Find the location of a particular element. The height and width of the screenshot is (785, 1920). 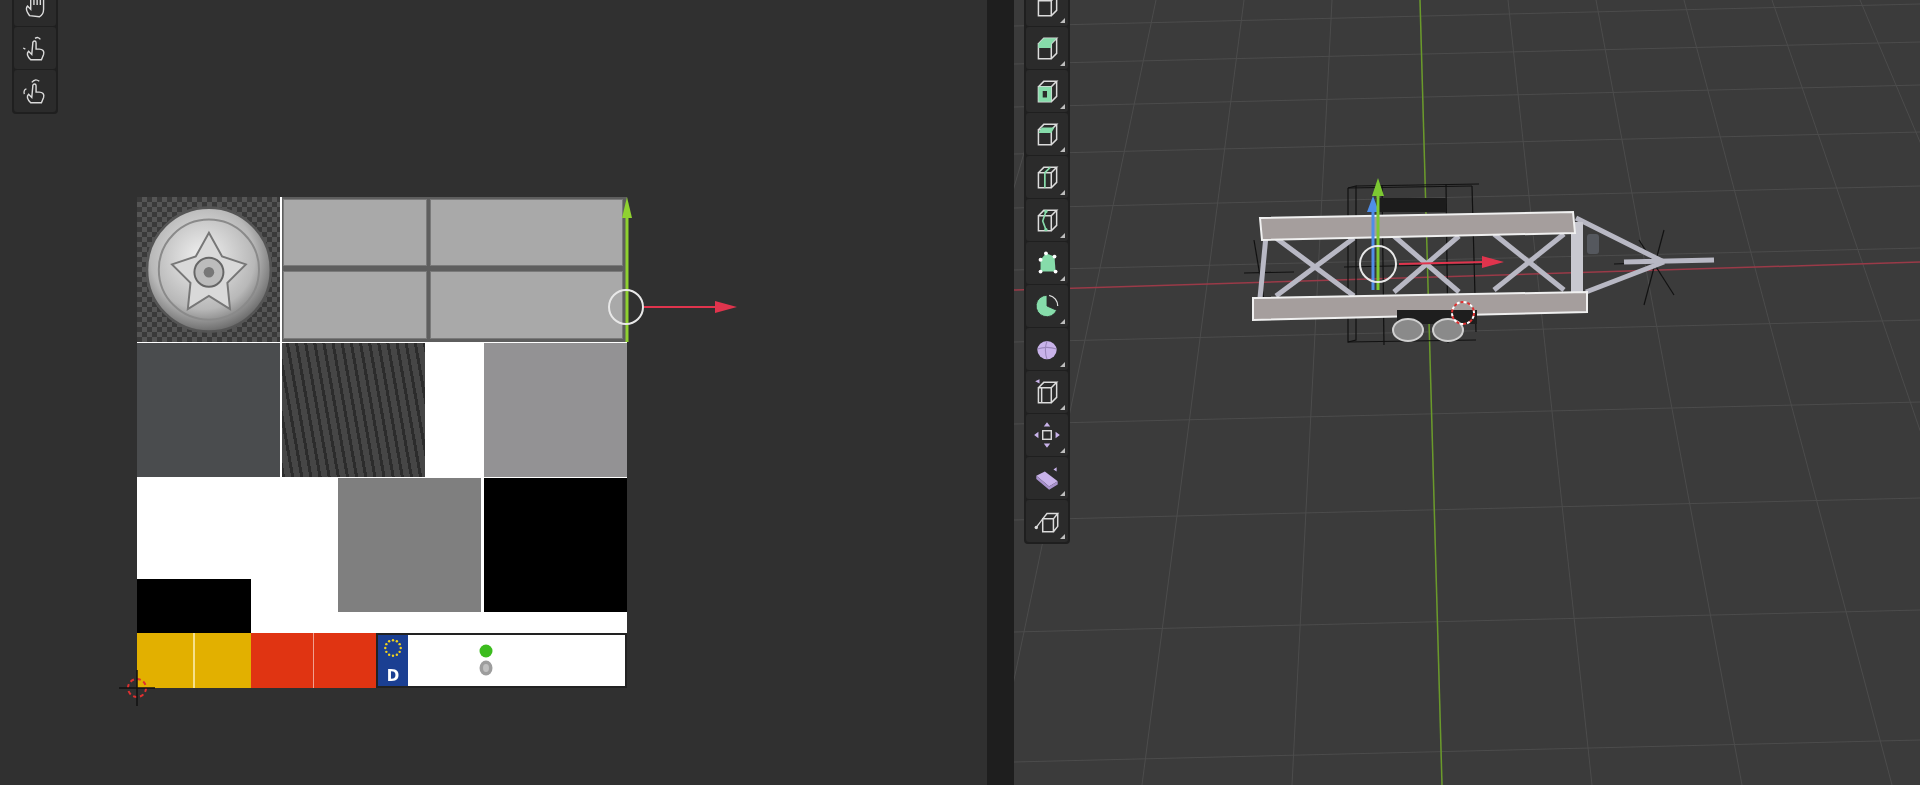

2d-cursor-icon is located at coordinates (137, 688).